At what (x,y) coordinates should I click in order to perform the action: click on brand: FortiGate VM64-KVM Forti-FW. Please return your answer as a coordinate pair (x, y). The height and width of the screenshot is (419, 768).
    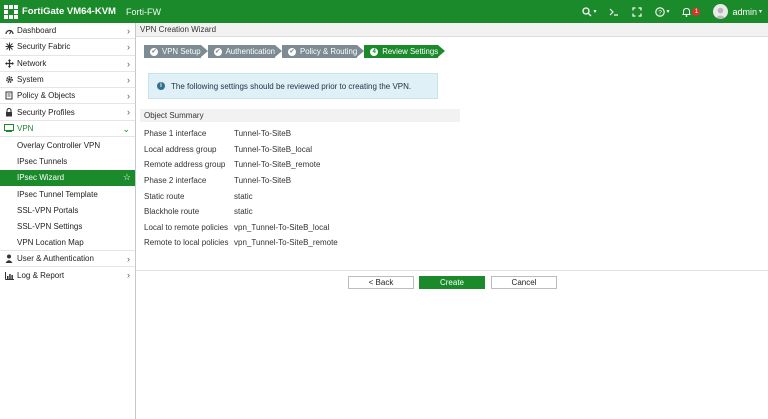
    Looking at the image, I should click on (80, 11).